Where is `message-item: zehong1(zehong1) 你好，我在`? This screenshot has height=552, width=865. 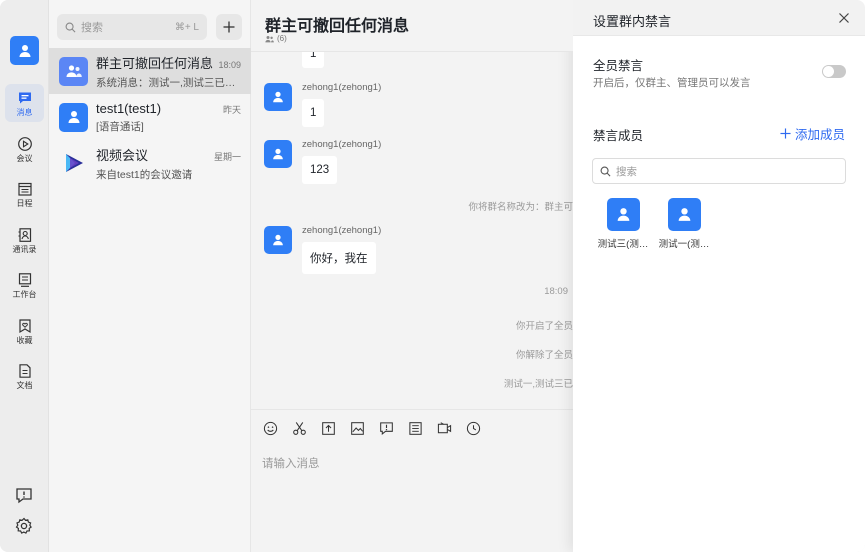
message-item: zehong1(zehong1) 你好，我在 is located at coordinates (322, 250).